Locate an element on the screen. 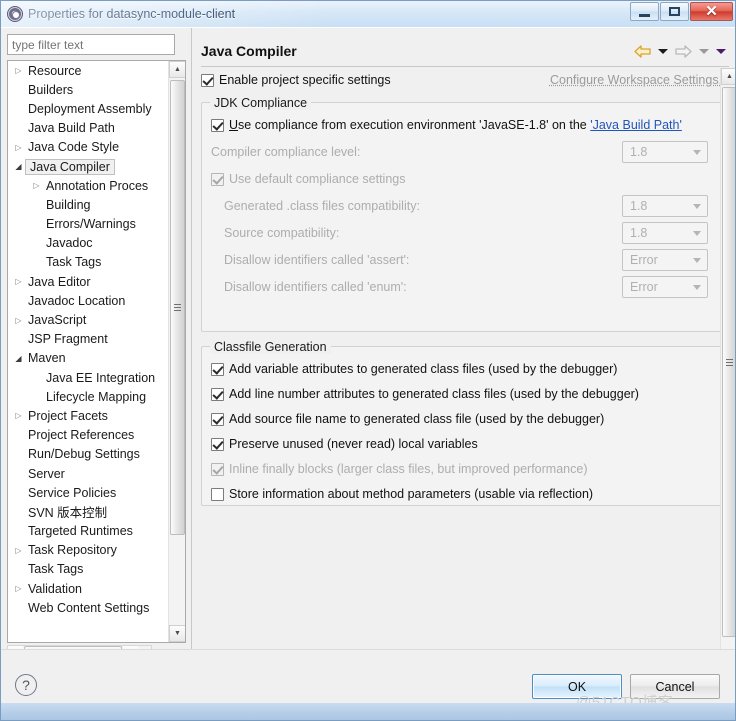 This screenshot has width=736, height=721. tree-item: Server is located at coordinates (89, 473).